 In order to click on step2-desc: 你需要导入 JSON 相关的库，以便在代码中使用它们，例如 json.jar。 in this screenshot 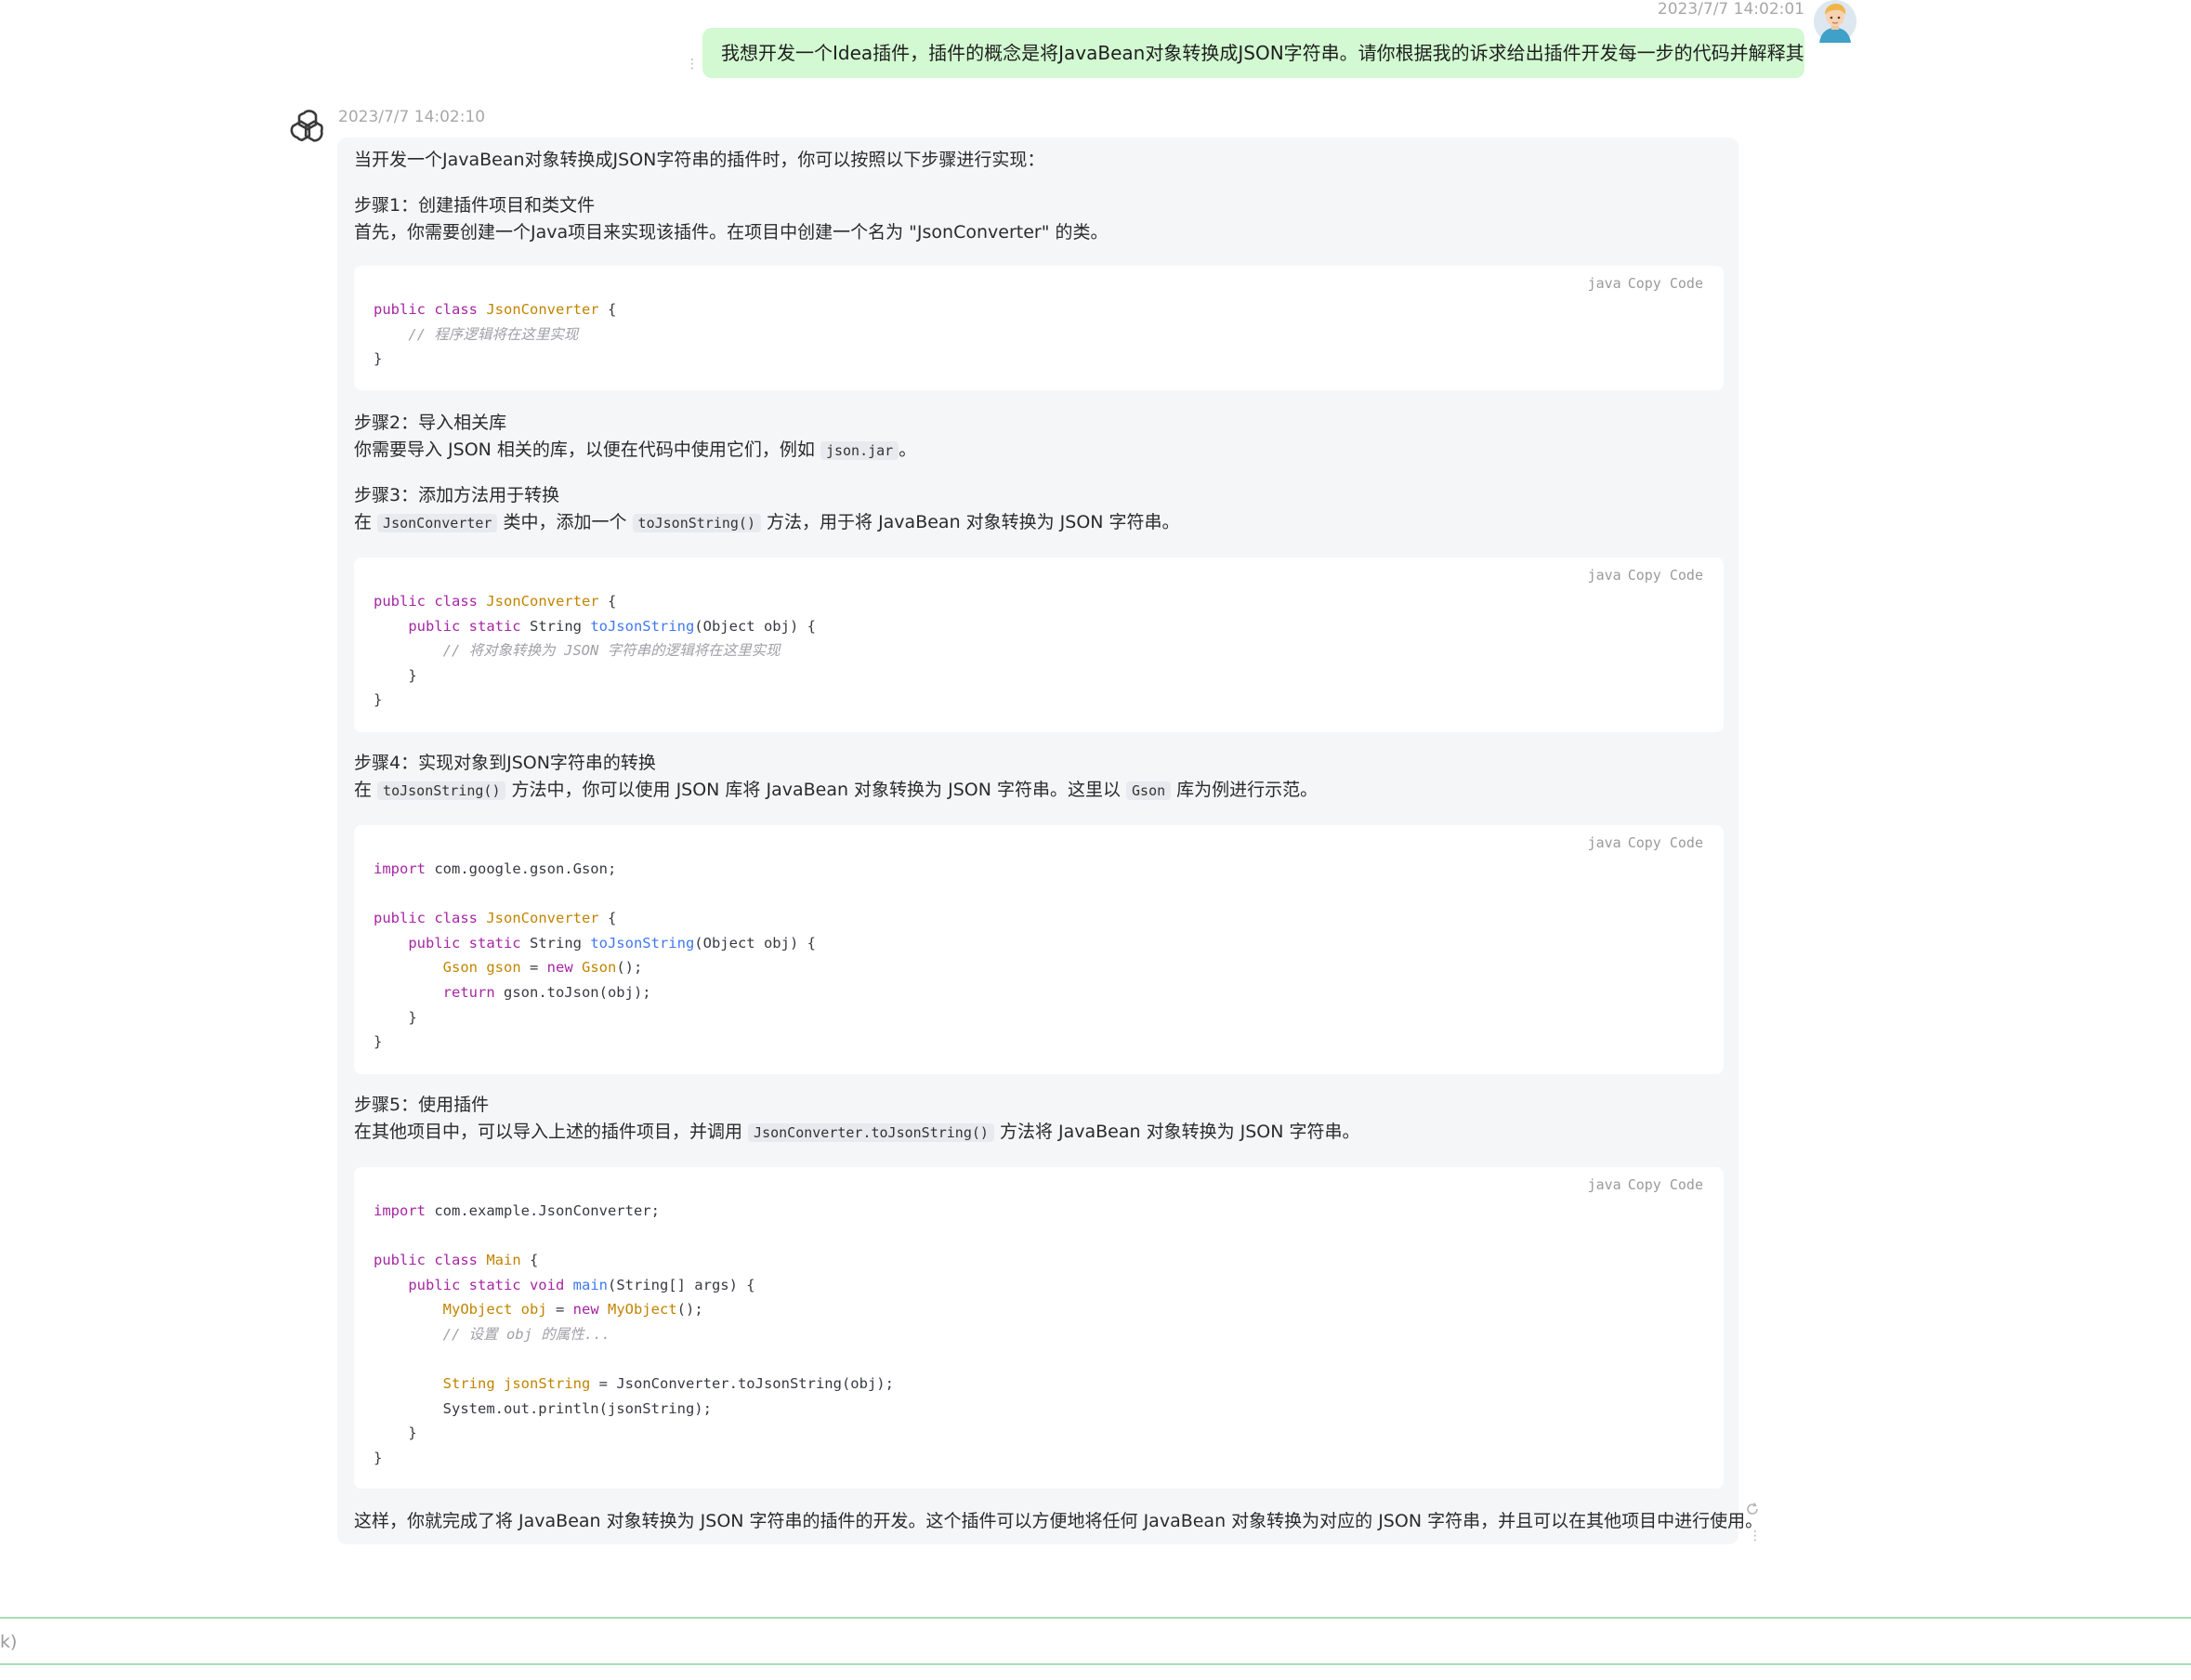, I will do `click(635, 450)`.